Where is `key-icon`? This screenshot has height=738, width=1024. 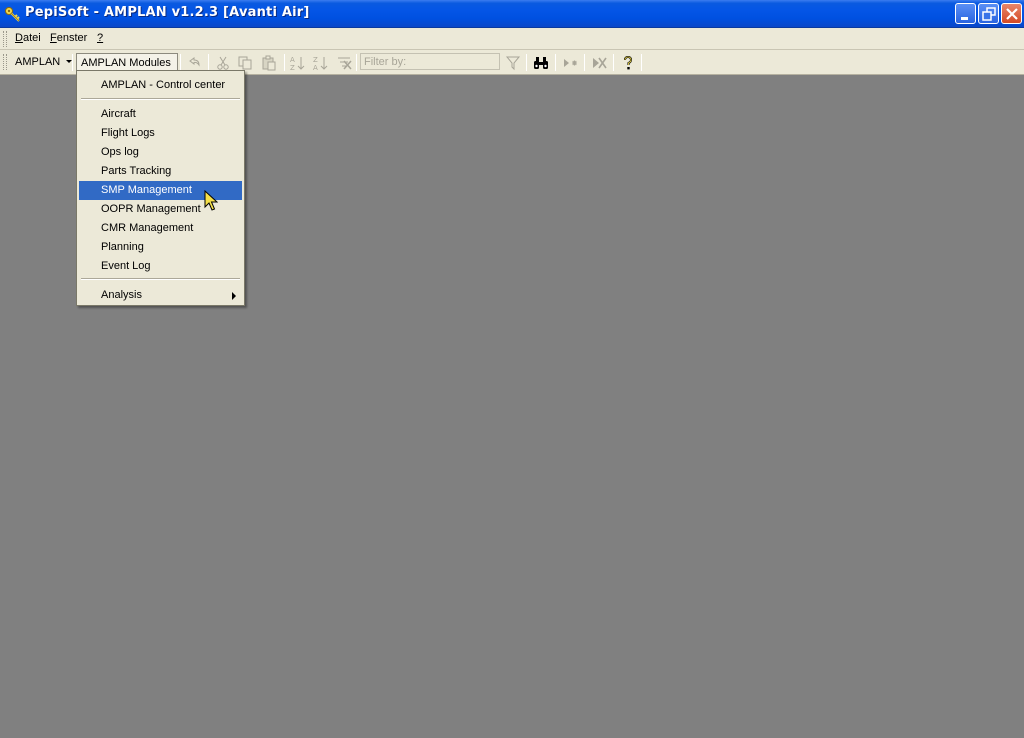 key-icon is located at coordinates (12, 14).